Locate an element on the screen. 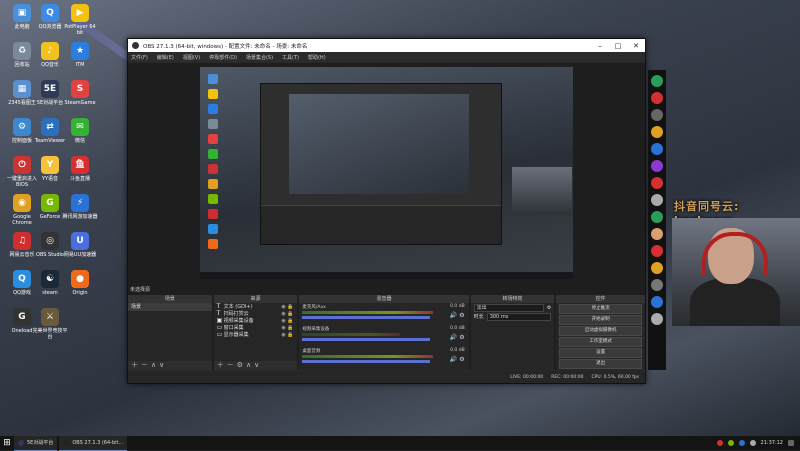 The height and width of the screenshot is (451, 800). app-icon: ◉ is located at coordinates (22, 203).